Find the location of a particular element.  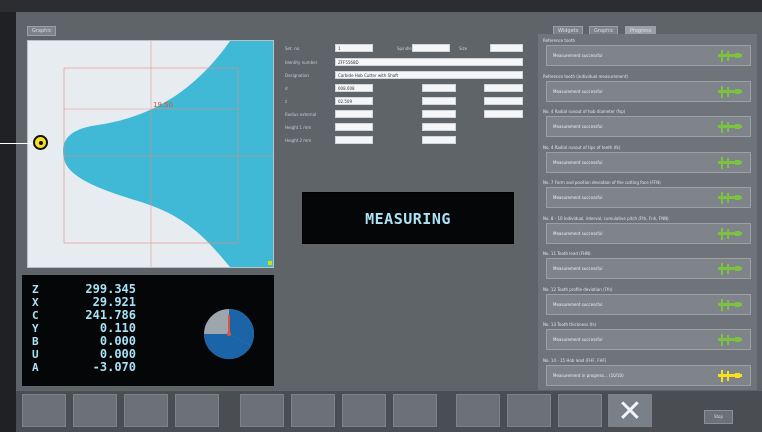

close-icon: ✕ is located at coordinates (630, 411).